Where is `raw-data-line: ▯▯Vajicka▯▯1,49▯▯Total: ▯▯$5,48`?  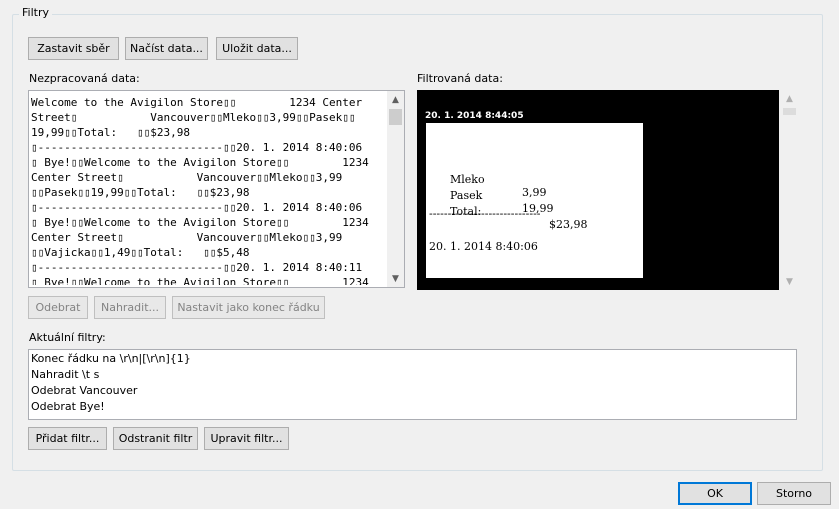
raw-data-line: ▯▯Vajicka▯▯1,49▯▯Total: ▯▯$5,48 is located at coordinates (140, 252).